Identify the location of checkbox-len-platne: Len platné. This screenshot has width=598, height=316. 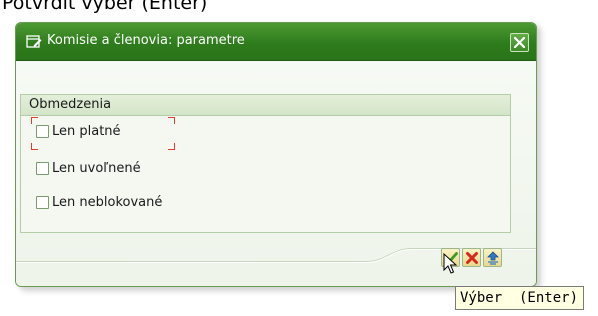
(78, 131).